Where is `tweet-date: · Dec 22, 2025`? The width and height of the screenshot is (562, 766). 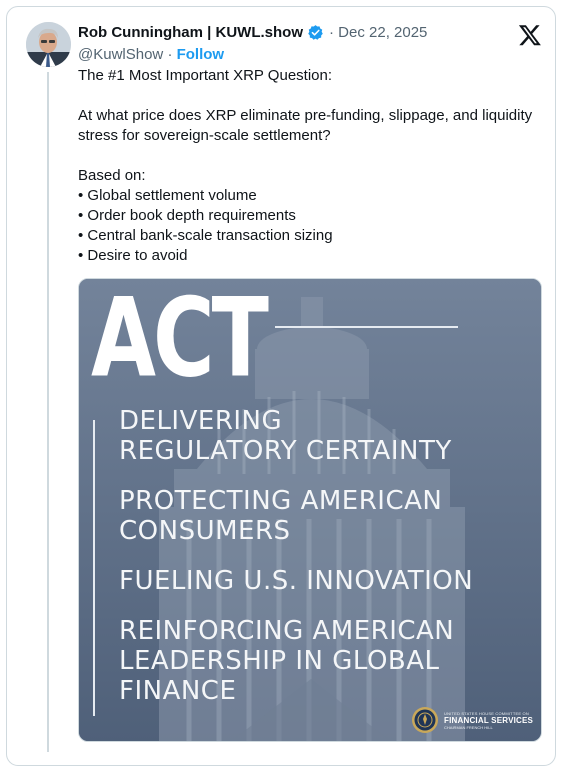 tweet-date: · Dec 22, 2025 is located at coordinates (378, 32).